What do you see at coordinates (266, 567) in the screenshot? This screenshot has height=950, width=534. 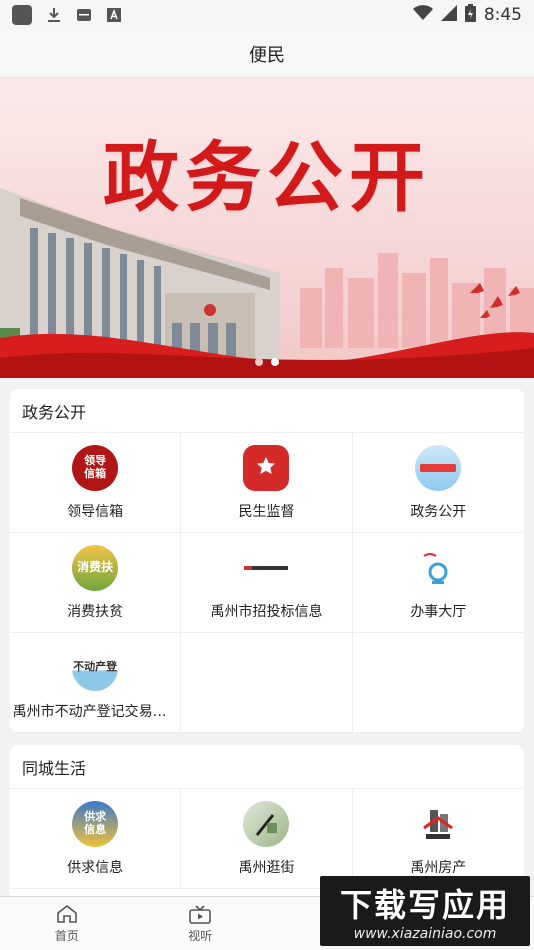 I see `bidding-info-icon` at bounding box center [266, 567].